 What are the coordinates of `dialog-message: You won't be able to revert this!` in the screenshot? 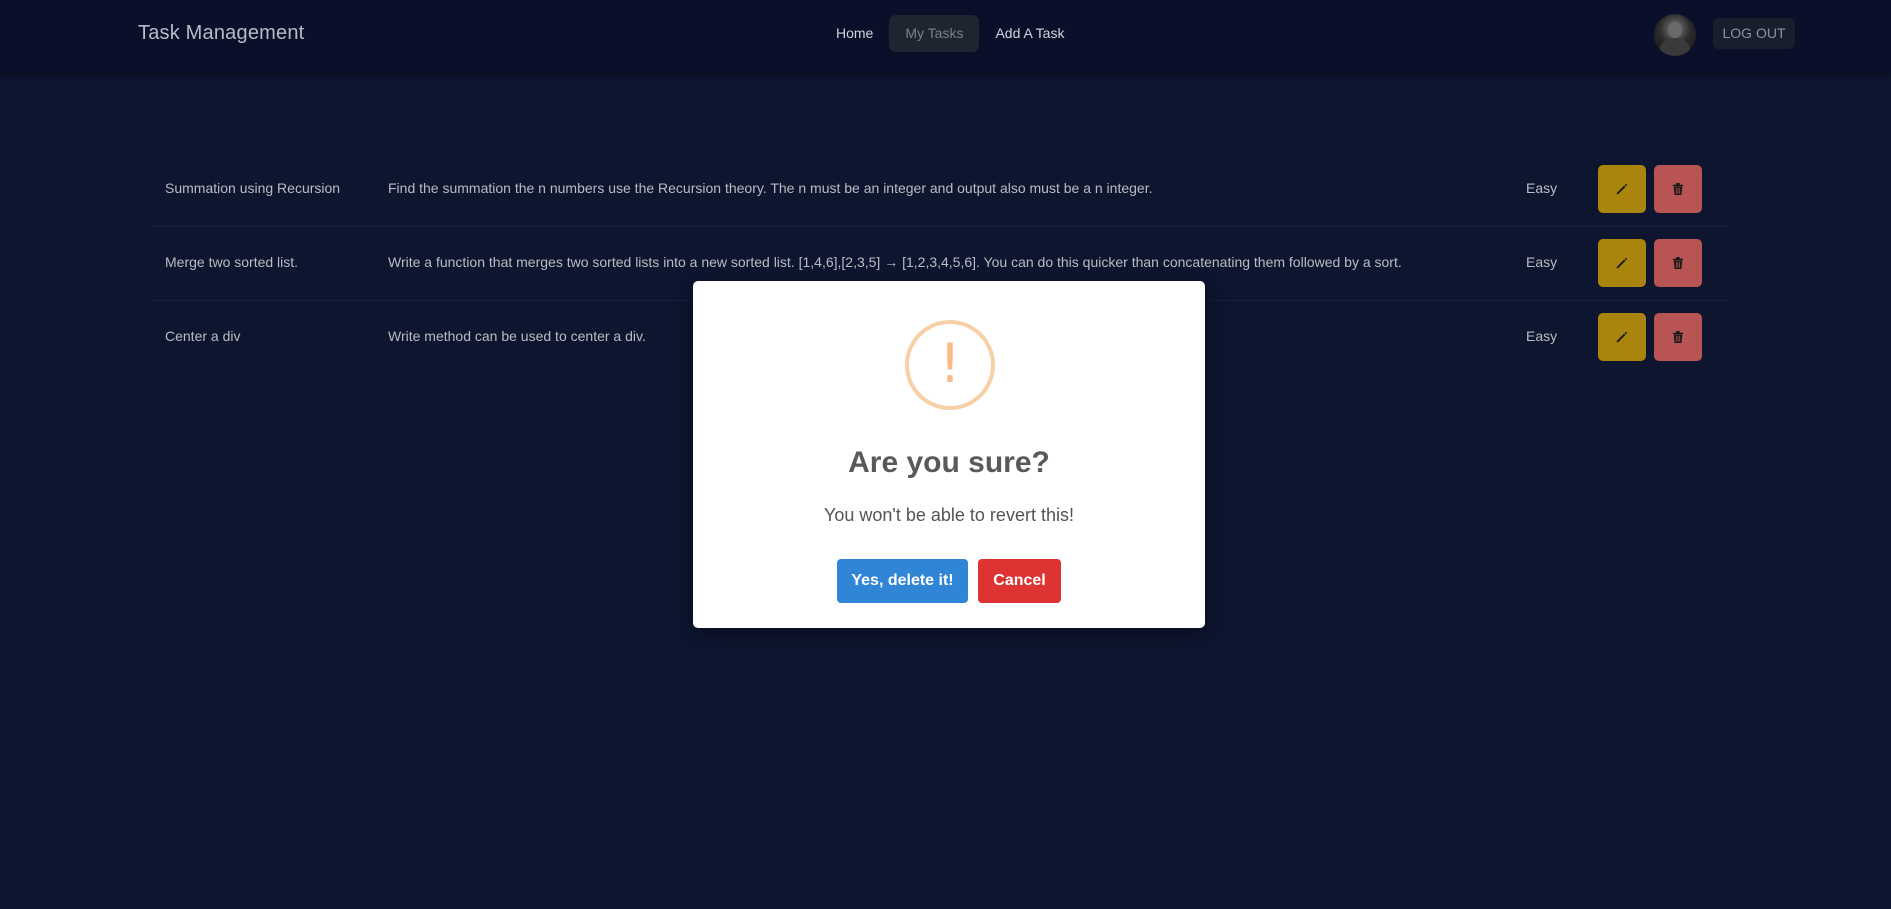 It's located at (949, 515).